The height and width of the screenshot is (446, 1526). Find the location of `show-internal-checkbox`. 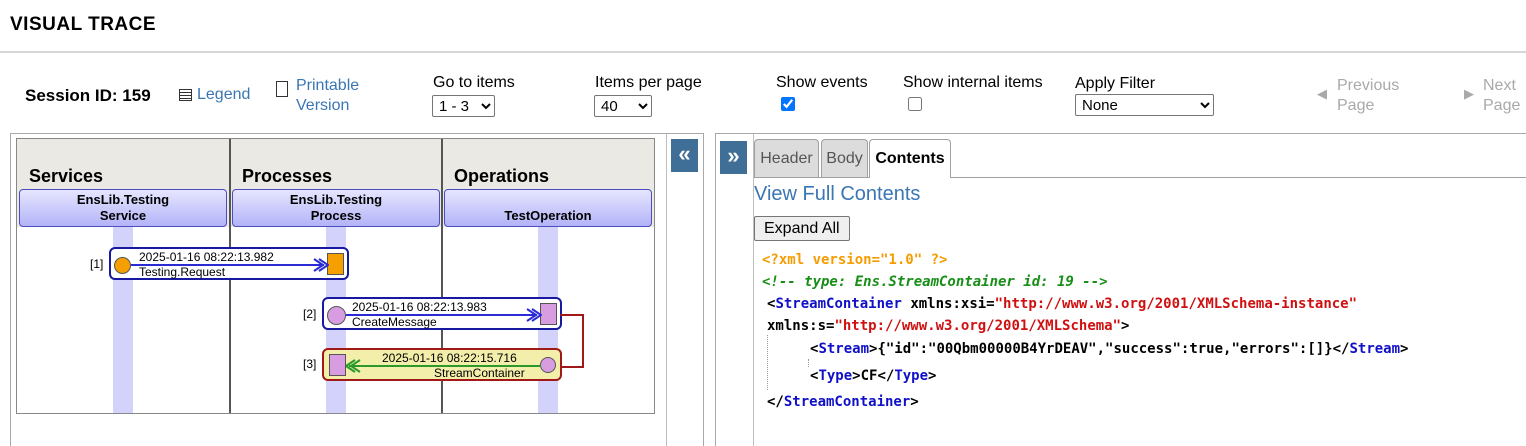

show-internal-checkbox is located at coordinates (915, 104).